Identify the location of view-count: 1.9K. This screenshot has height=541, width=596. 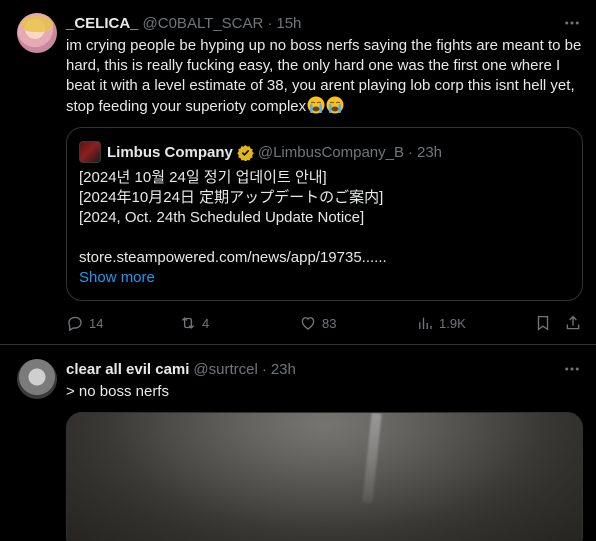
(452, 323).